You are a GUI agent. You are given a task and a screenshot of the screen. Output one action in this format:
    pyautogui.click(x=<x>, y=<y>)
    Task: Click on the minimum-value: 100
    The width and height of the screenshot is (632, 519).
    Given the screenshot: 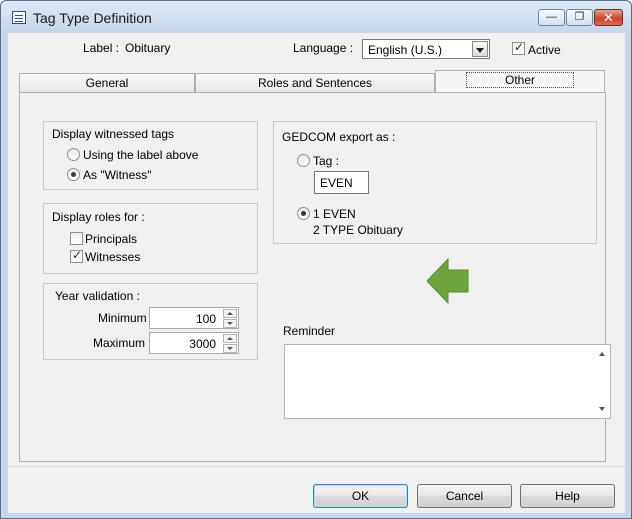 What is the action you would take?
    pyautogui.click(x=205, y=319)
    